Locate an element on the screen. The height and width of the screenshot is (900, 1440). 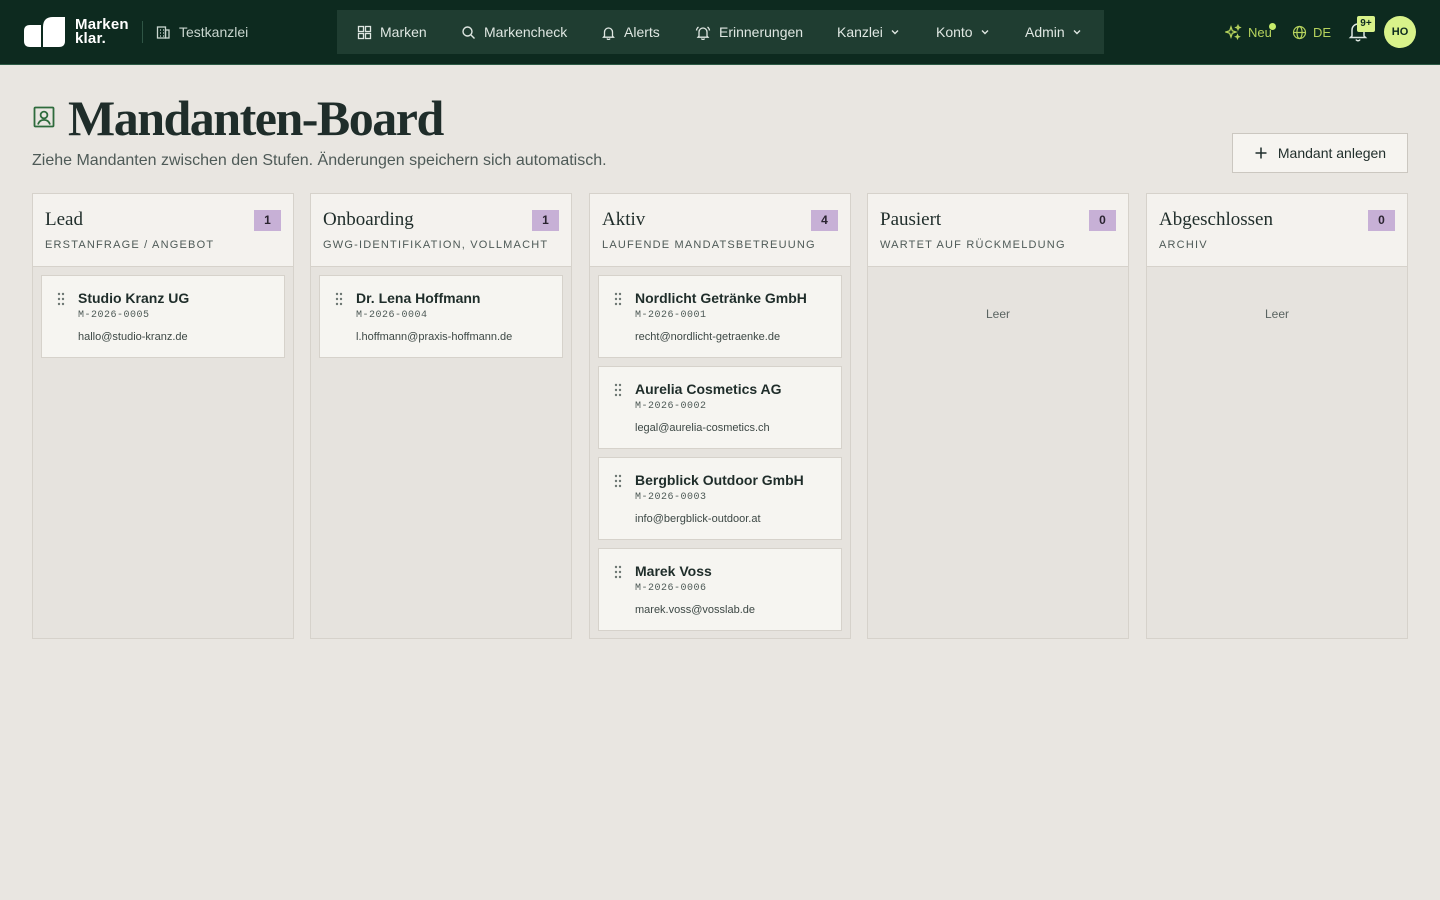
globe-icon is located at coordinates (1299, 32).